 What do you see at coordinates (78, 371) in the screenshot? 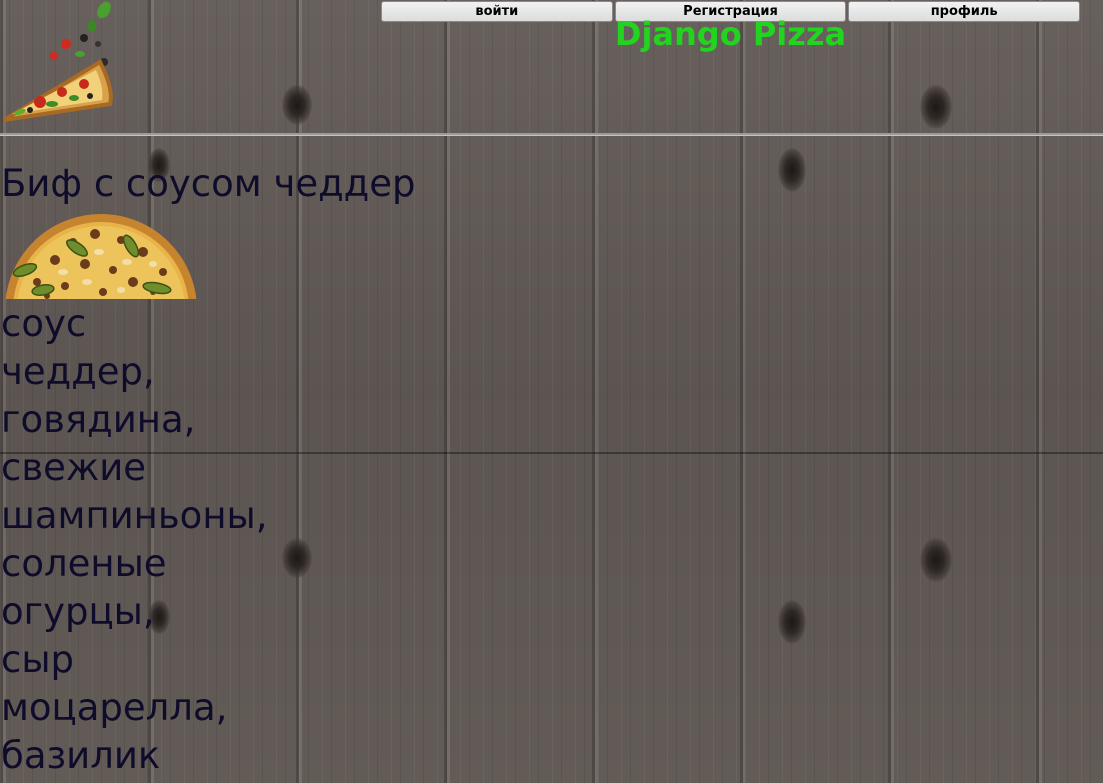
I see `description-line: чеддер,` at bounding box center [78, 371].